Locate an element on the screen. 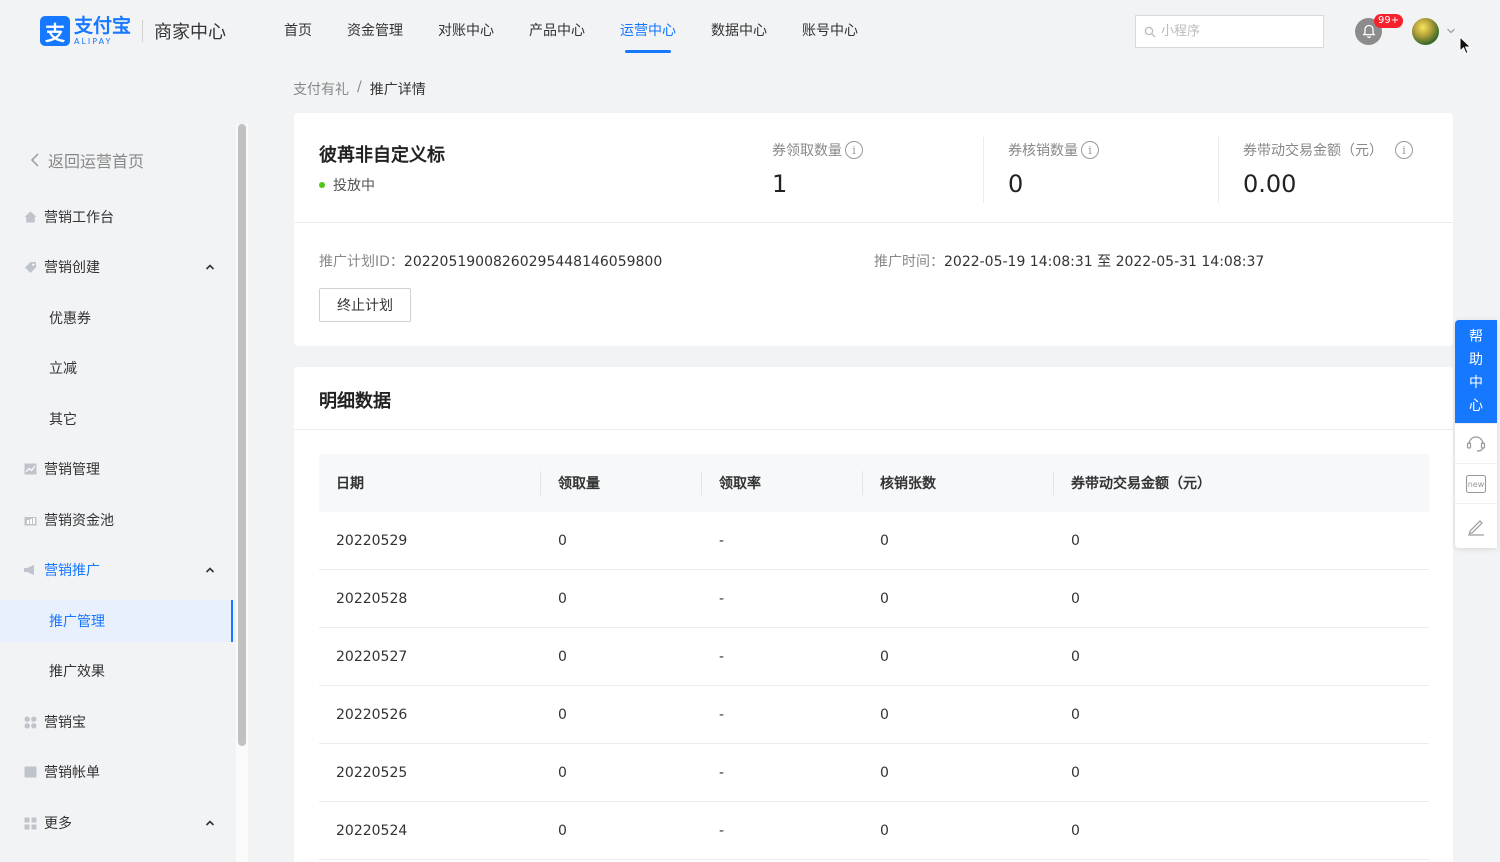 Image resolution: width=1500 pixels, height=862 pixels. help-char: 中 is located at coordinates (1476, 382).